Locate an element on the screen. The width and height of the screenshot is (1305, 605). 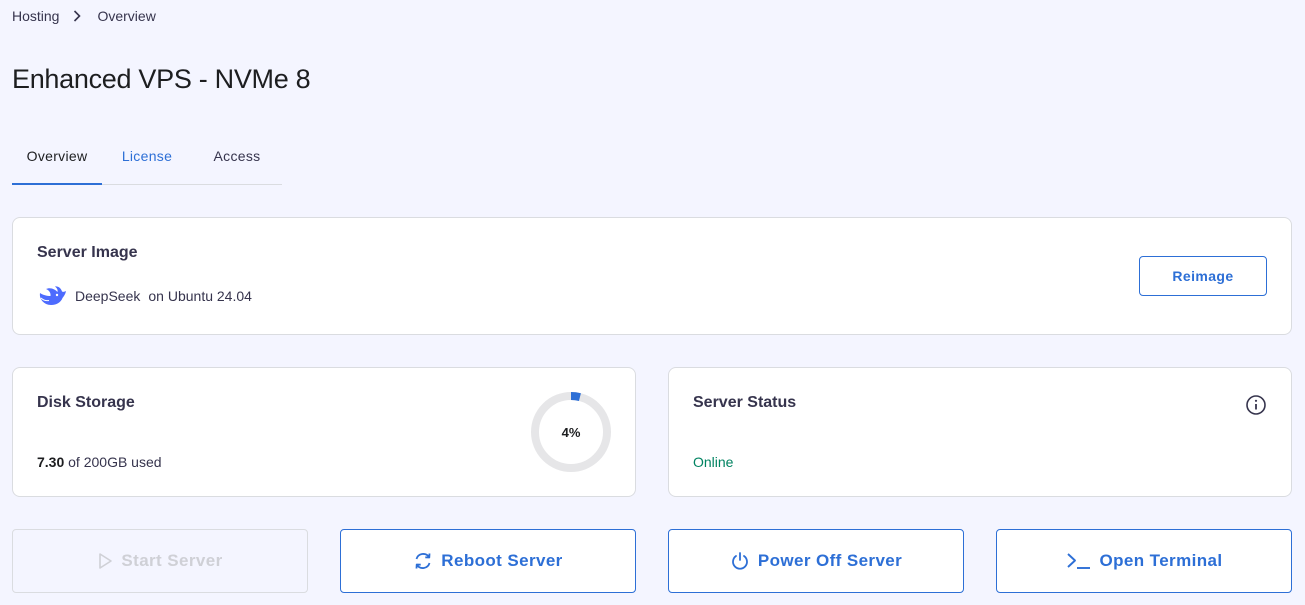
page-title: Enhanced VPS - NVMe 8 is located at coordinates (161, 79).